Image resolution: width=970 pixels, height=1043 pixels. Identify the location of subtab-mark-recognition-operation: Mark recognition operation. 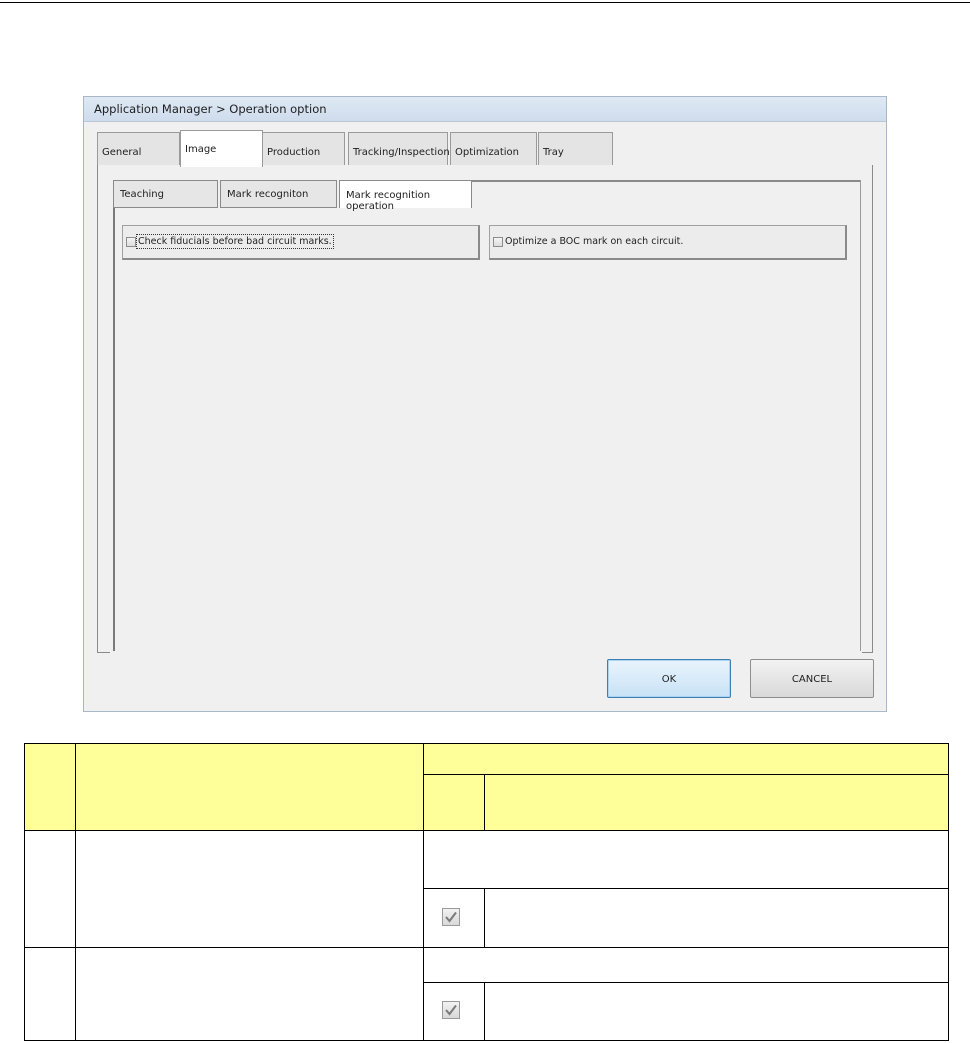
(405, 196).